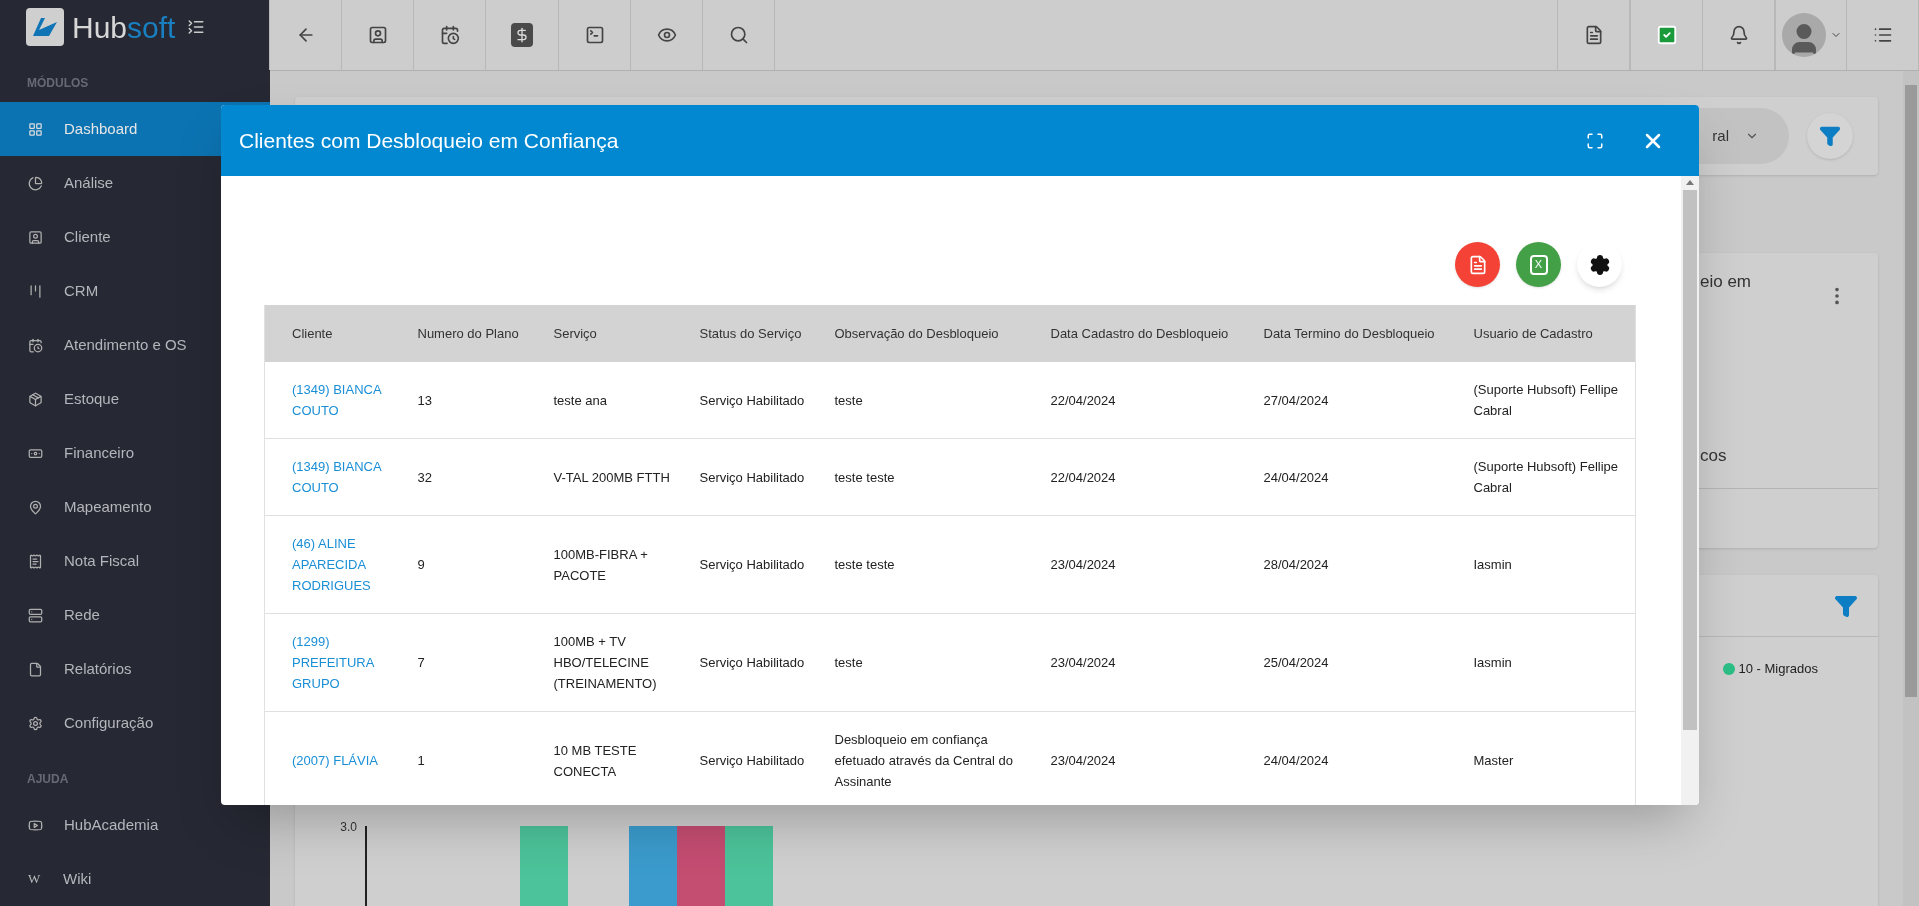 This screenshot has width=1919, height=906. Describe the element at coordinates (344, 564) in the screenshot. I see `client-link: (46) ALINE APARECIDA RODRIGUES` at that location.